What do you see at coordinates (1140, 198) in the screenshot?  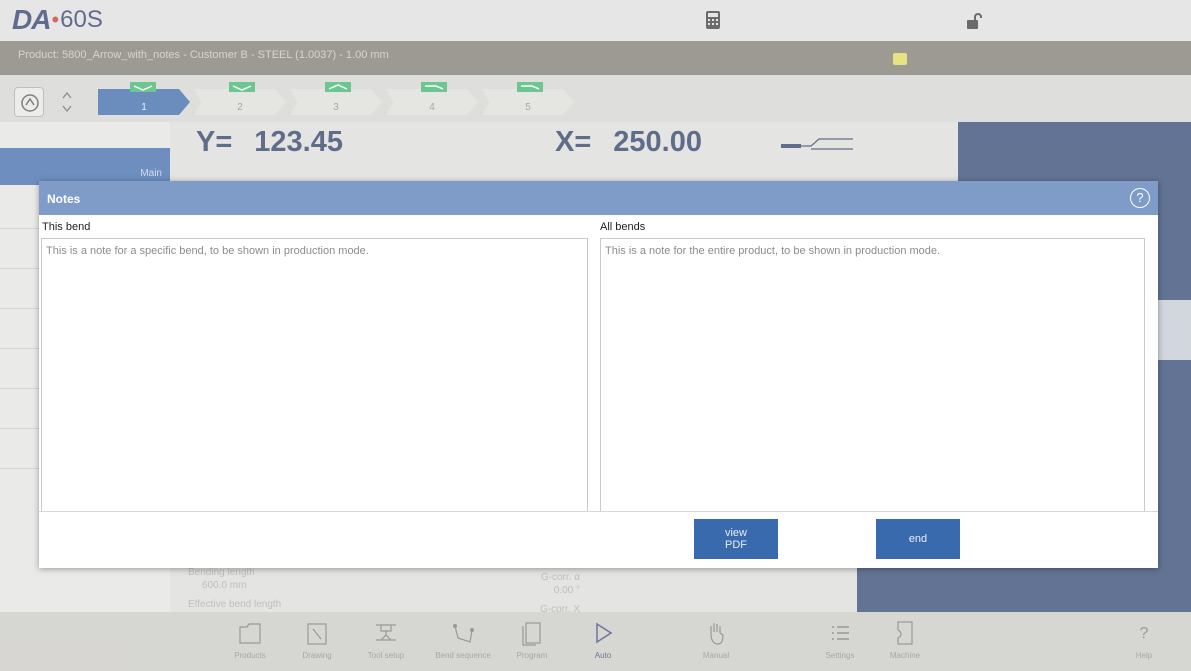 I see `help-icon: ?` at bounding box center [1140, 198].